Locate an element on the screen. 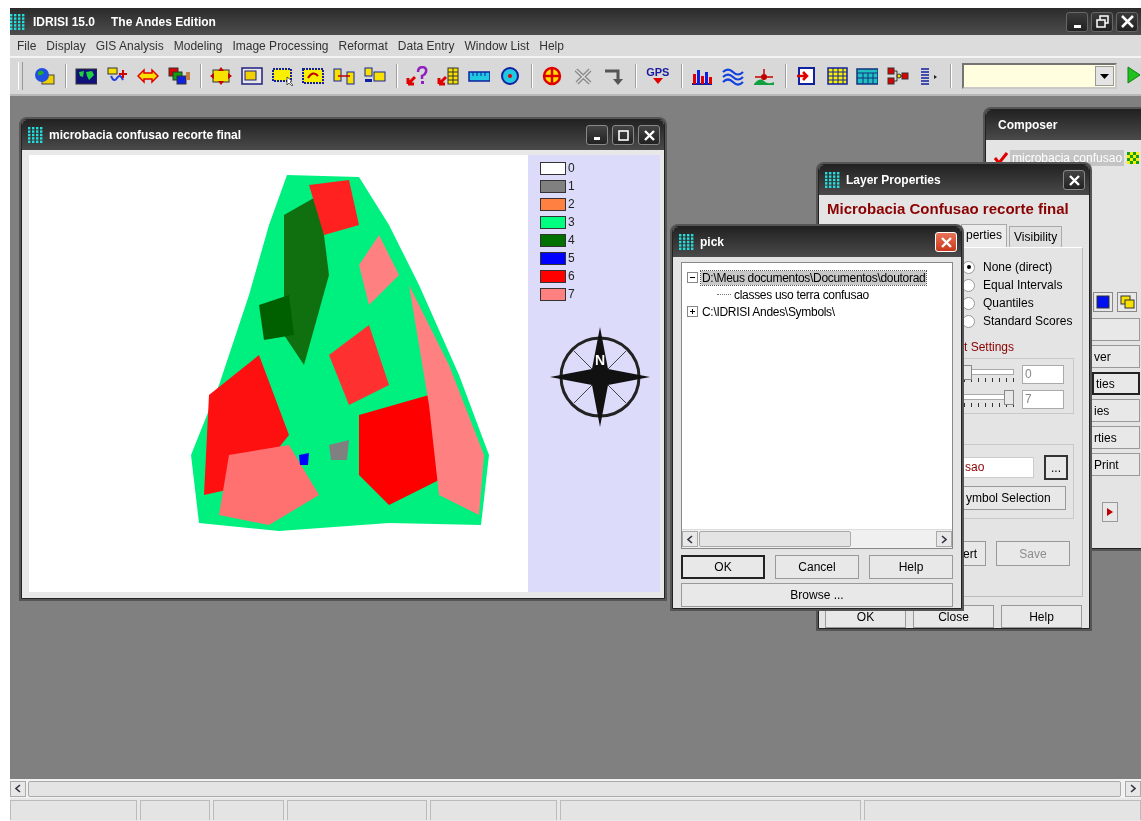  section-label: t Settings is located at coordinates (990, 347).